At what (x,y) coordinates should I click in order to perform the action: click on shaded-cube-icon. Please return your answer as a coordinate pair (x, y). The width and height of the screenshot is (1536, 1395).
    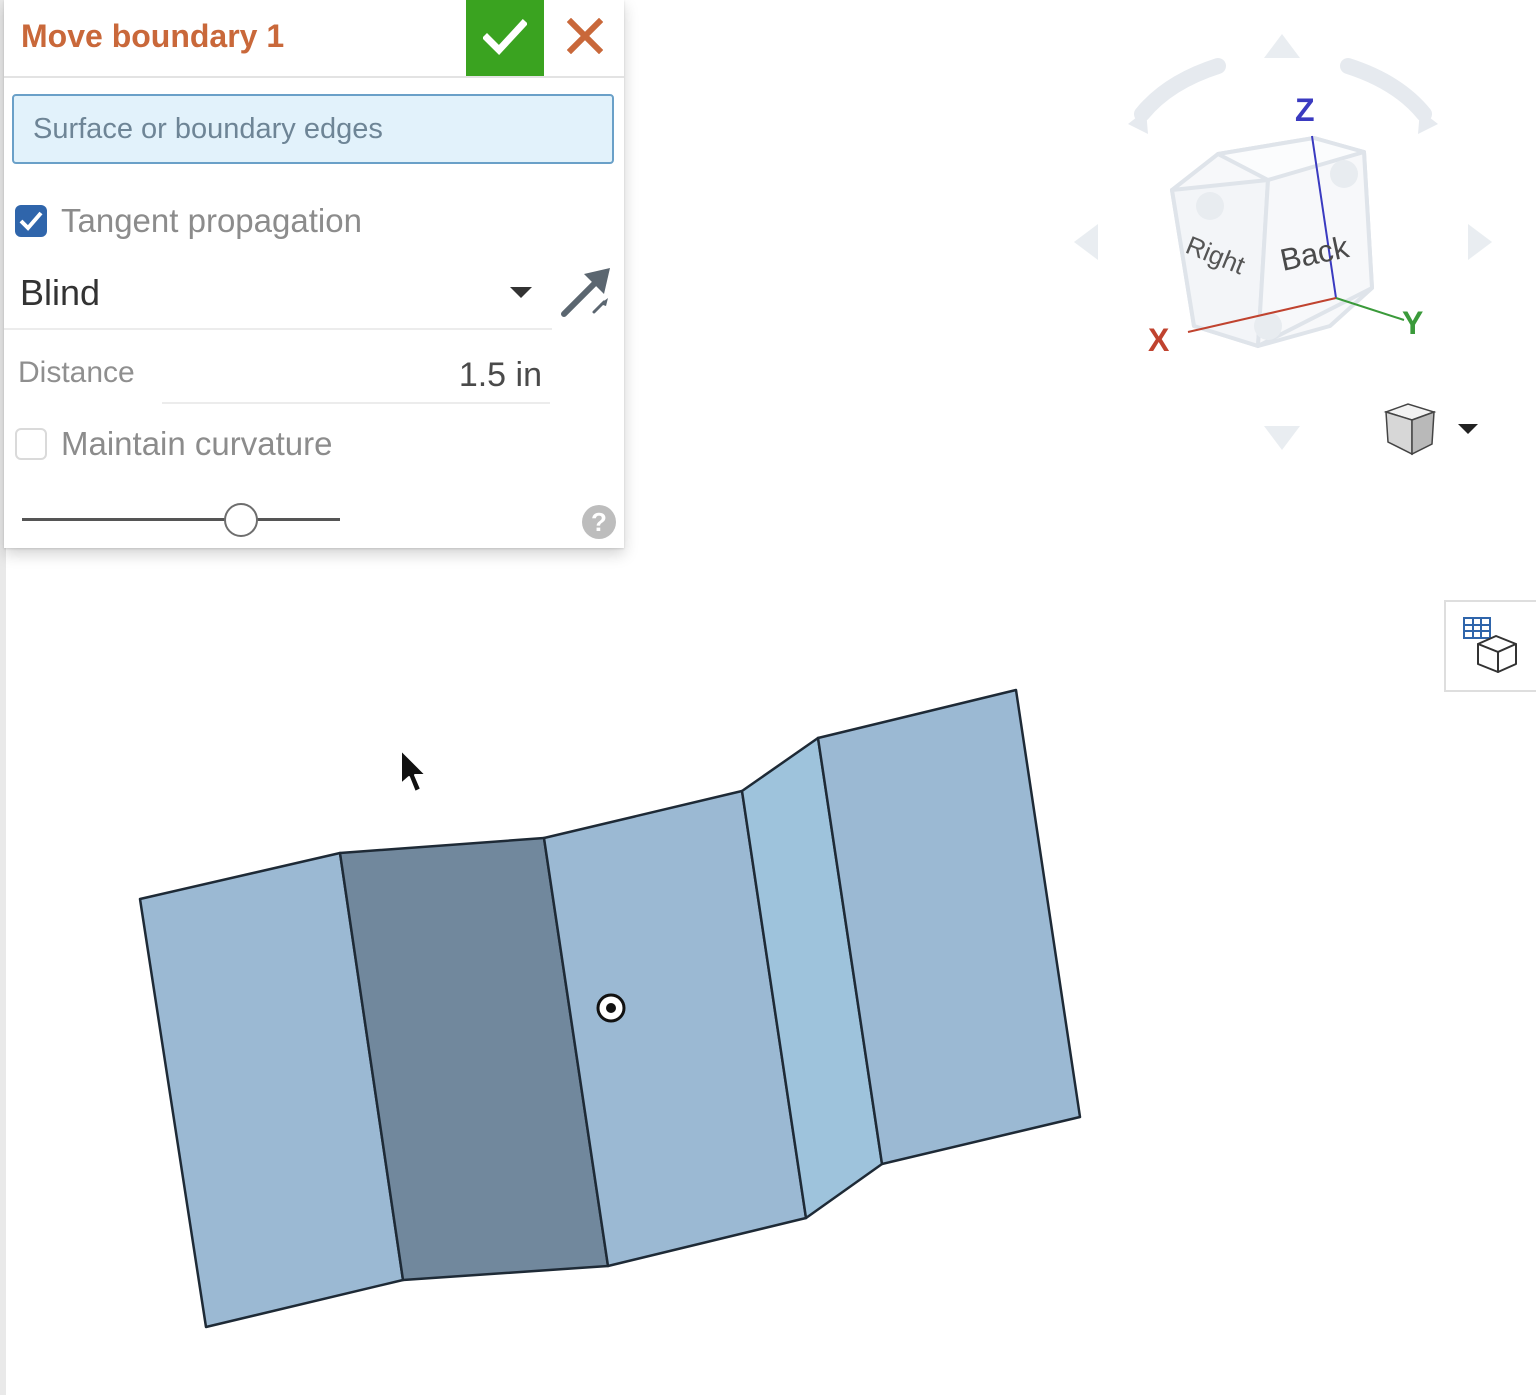
    Looking at the image, I should click on (1410, 429).